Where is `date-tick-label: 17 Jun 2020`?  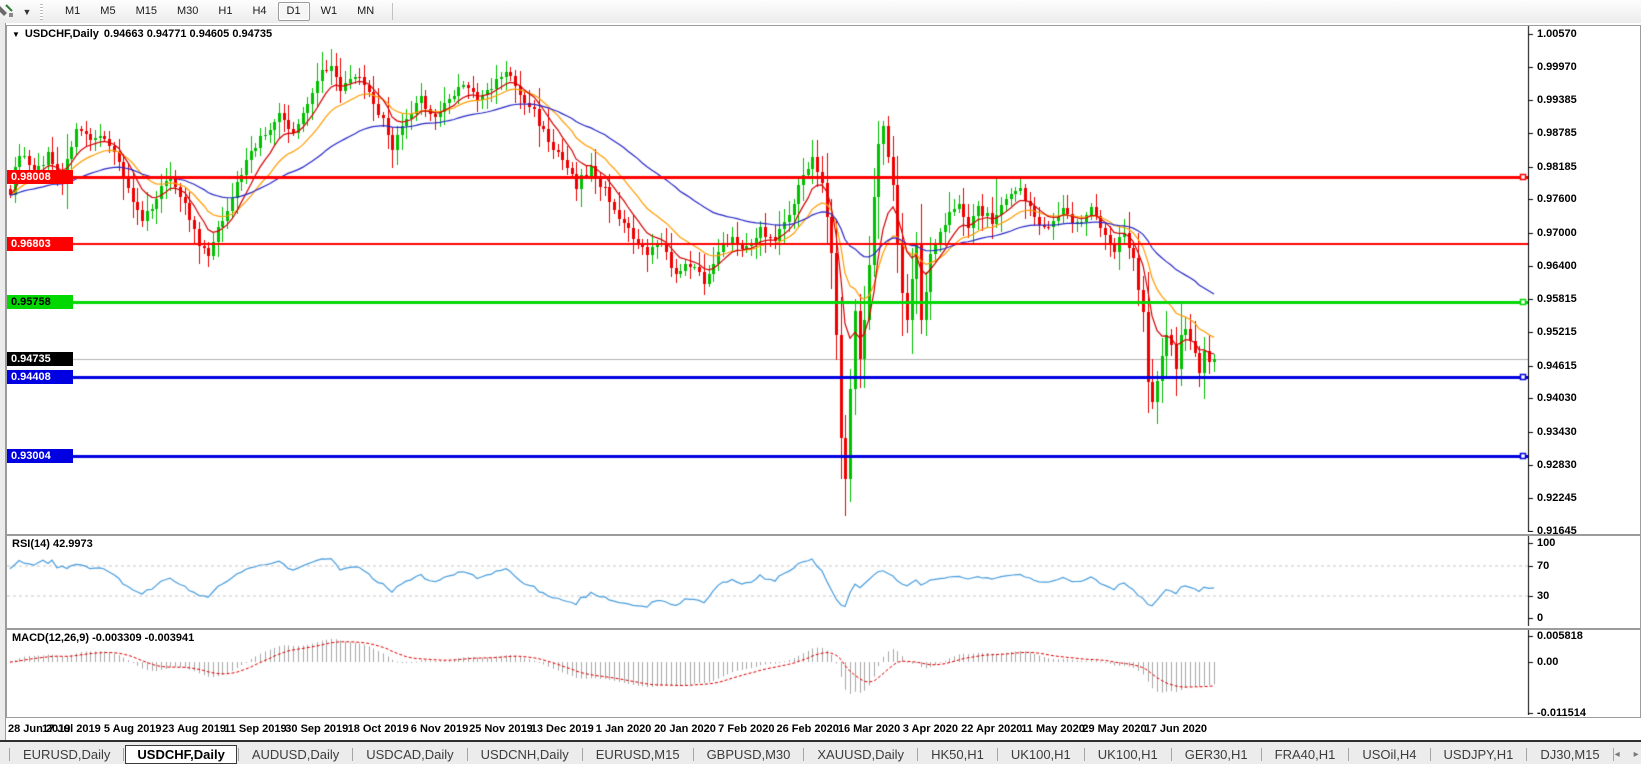
date-tick-label: 17 Jun 2020 is located at coordinates (1176, 729).